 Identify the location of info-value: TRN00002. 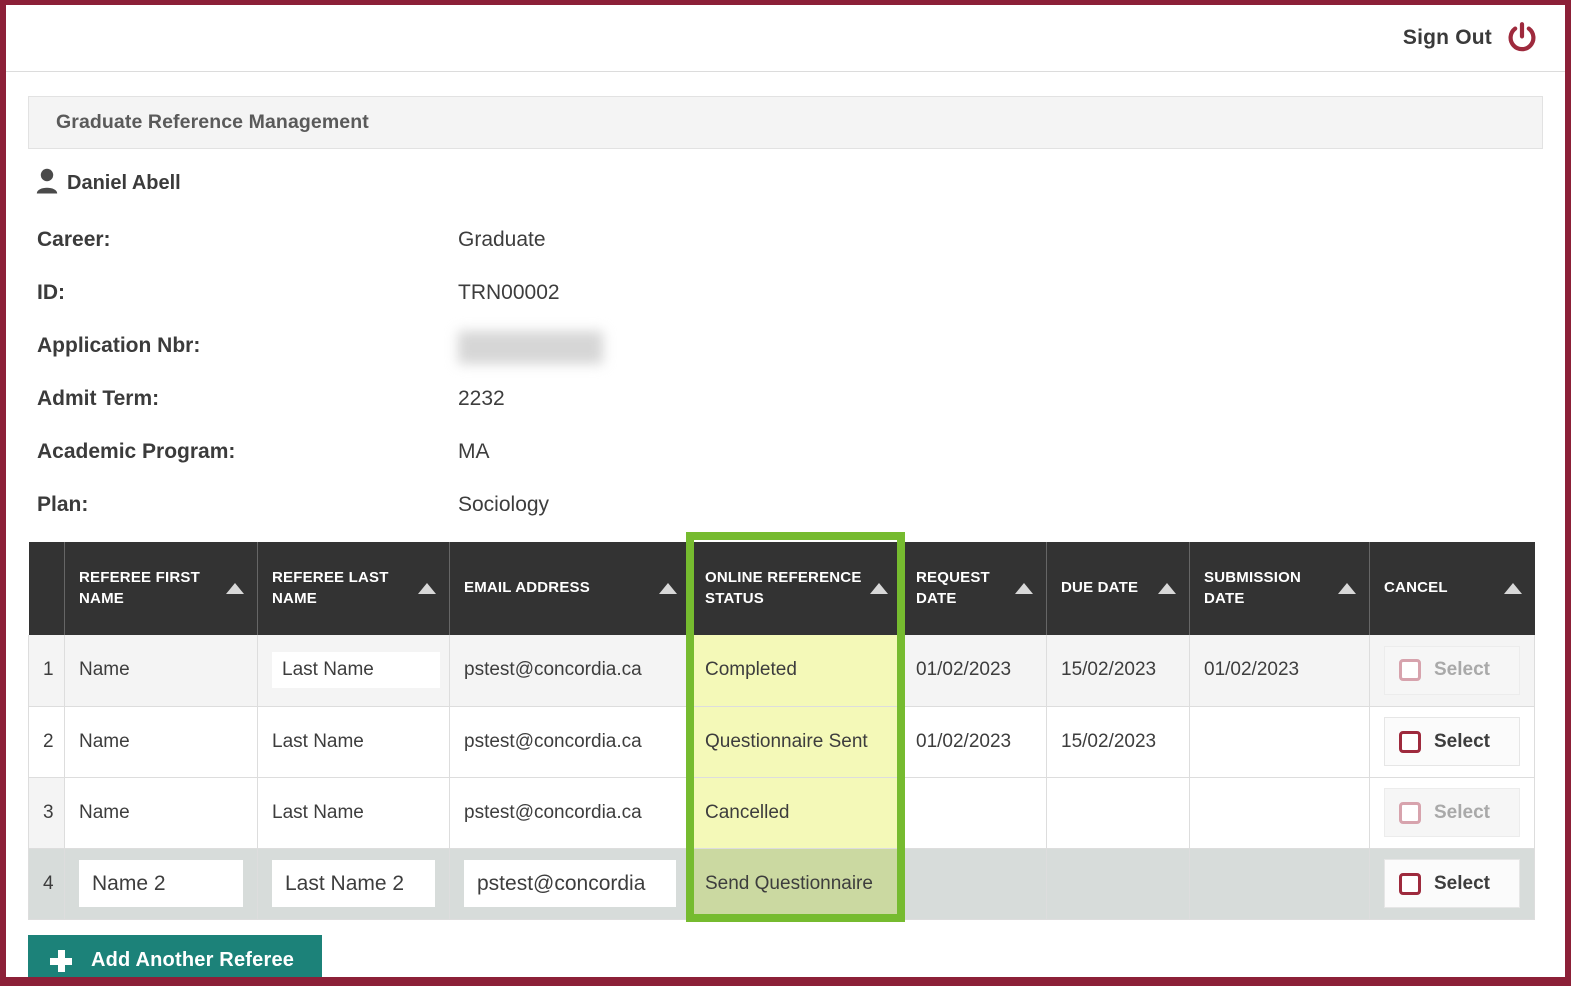
(509, 292).